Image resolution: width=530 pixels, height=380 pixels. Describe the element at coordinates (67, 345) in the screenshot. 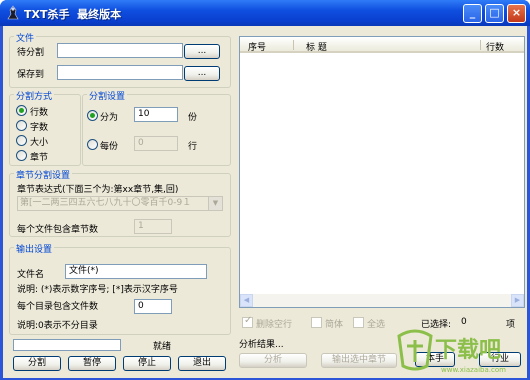

I see `progress-field` at that location.